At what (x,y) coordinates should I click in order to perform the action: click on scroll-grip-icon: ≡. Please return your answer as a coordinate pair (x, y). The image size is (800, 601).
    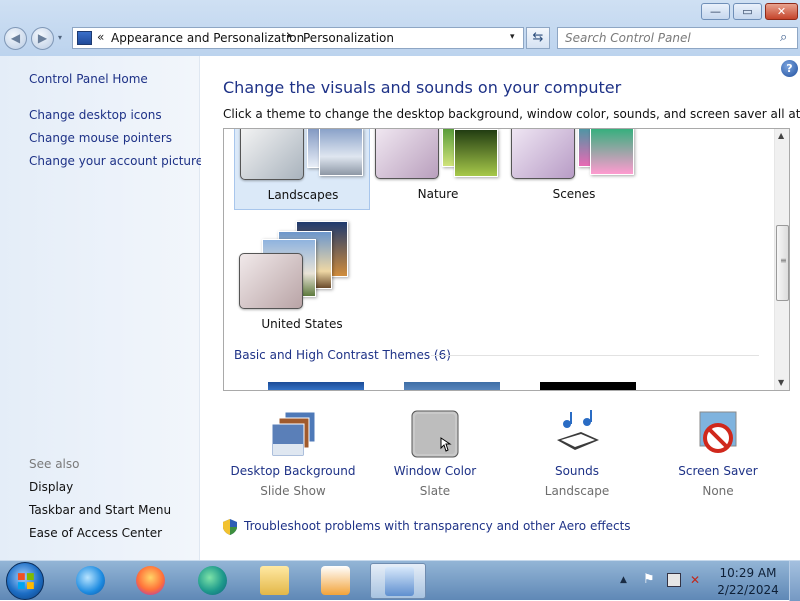
    Looking at the image, I should click on (783, 260).